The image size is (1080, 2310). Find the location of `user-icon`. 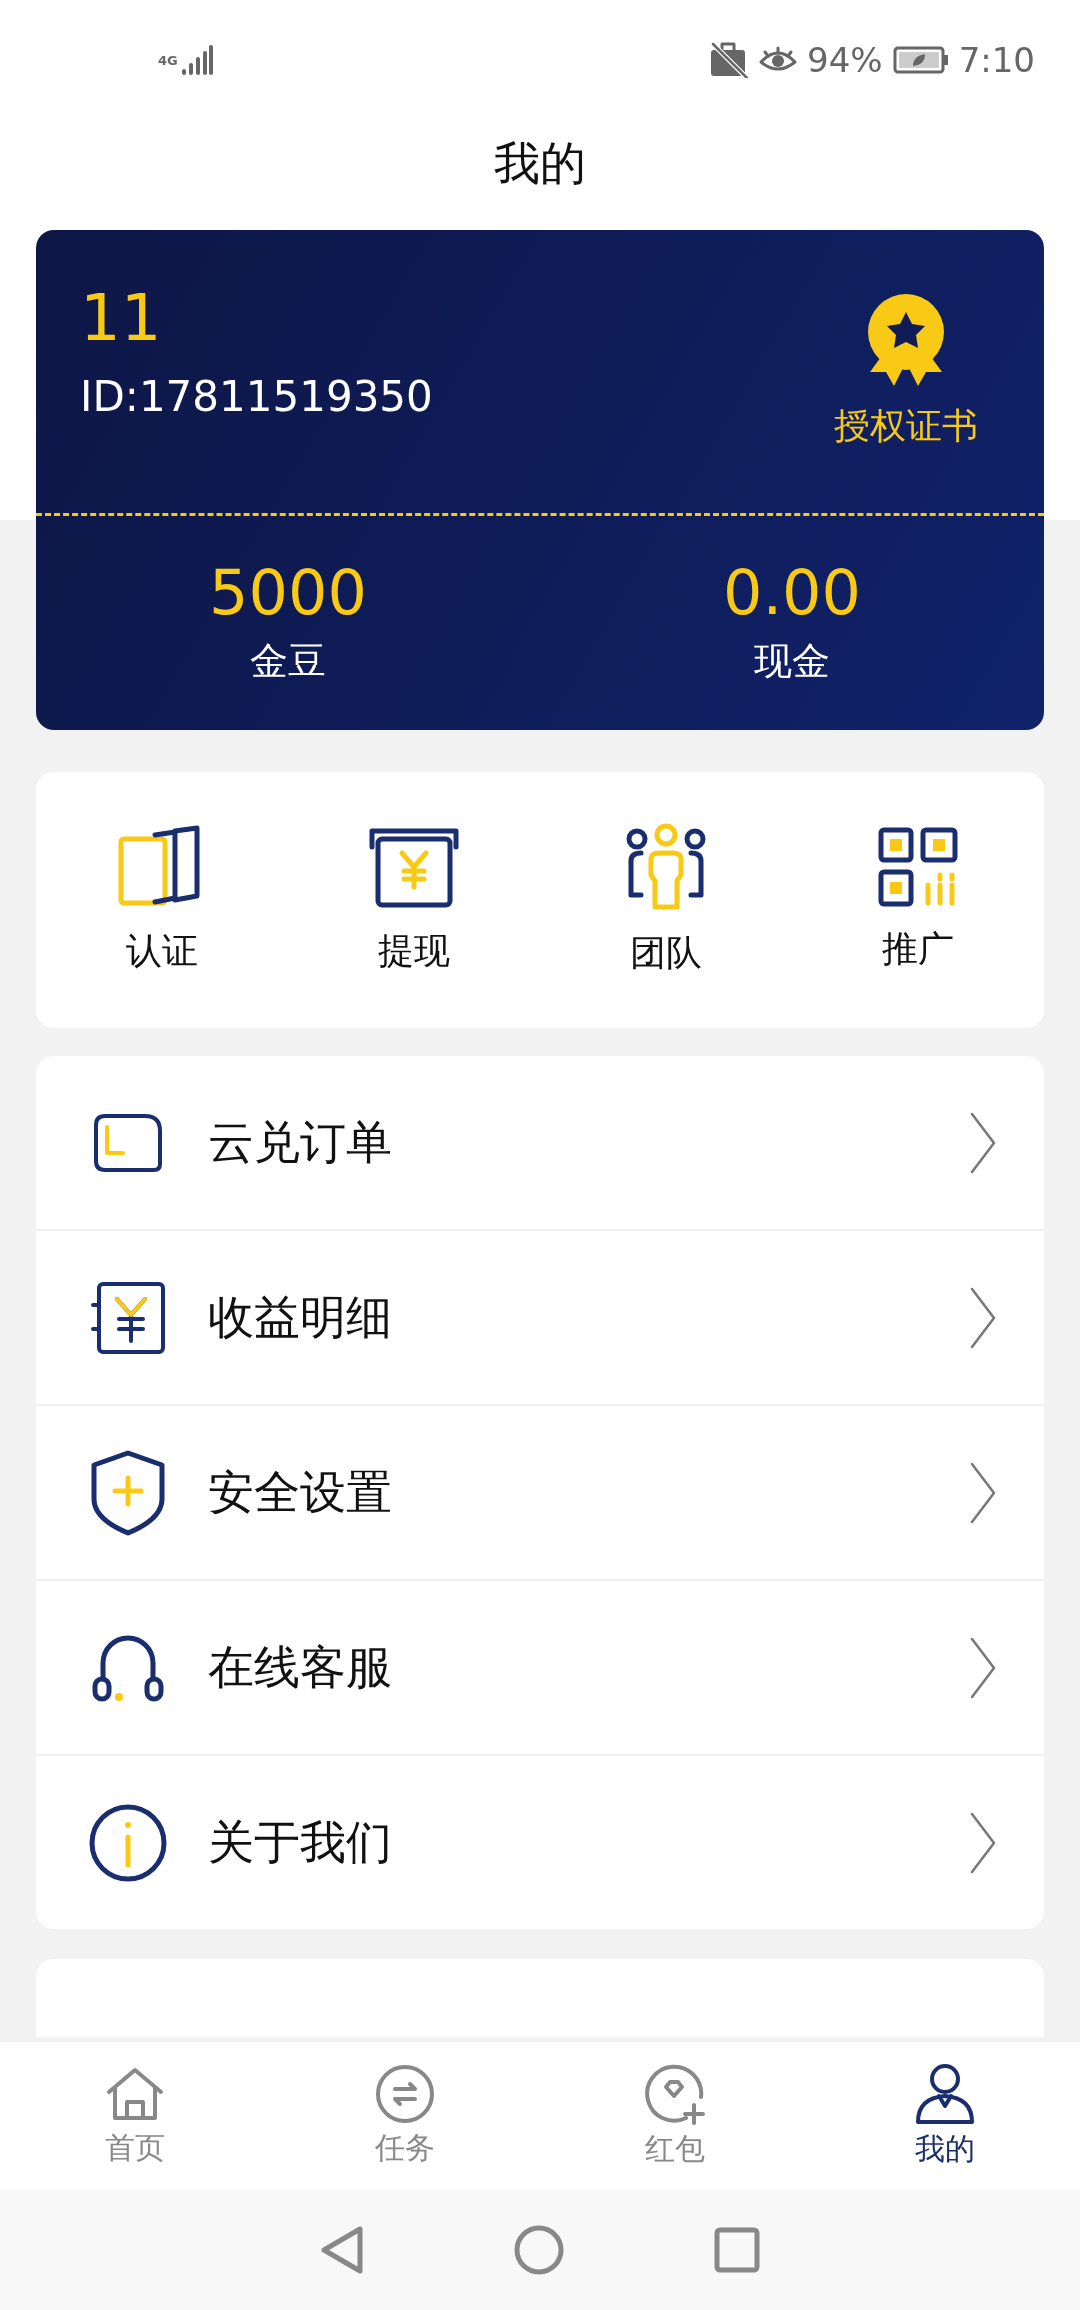

user-icon is located at coordinates (945, 2093).